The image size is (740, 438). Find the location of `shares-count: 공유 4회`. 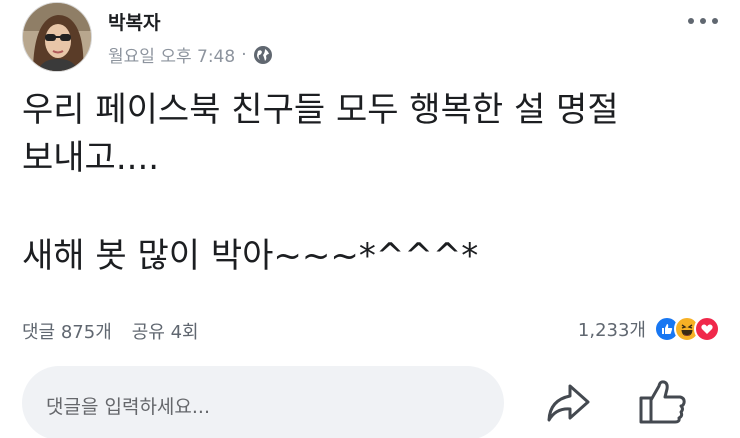

shares-count: 공유 4회 is located at coordinates (165, 331).